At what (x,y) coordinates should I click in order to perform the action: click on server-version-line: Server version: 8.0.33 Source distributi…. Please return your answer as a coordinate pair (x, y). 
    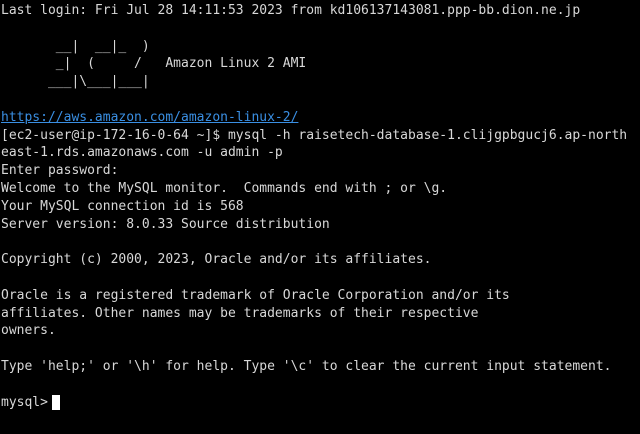
    Looking at the image, I should click on (165, 224).